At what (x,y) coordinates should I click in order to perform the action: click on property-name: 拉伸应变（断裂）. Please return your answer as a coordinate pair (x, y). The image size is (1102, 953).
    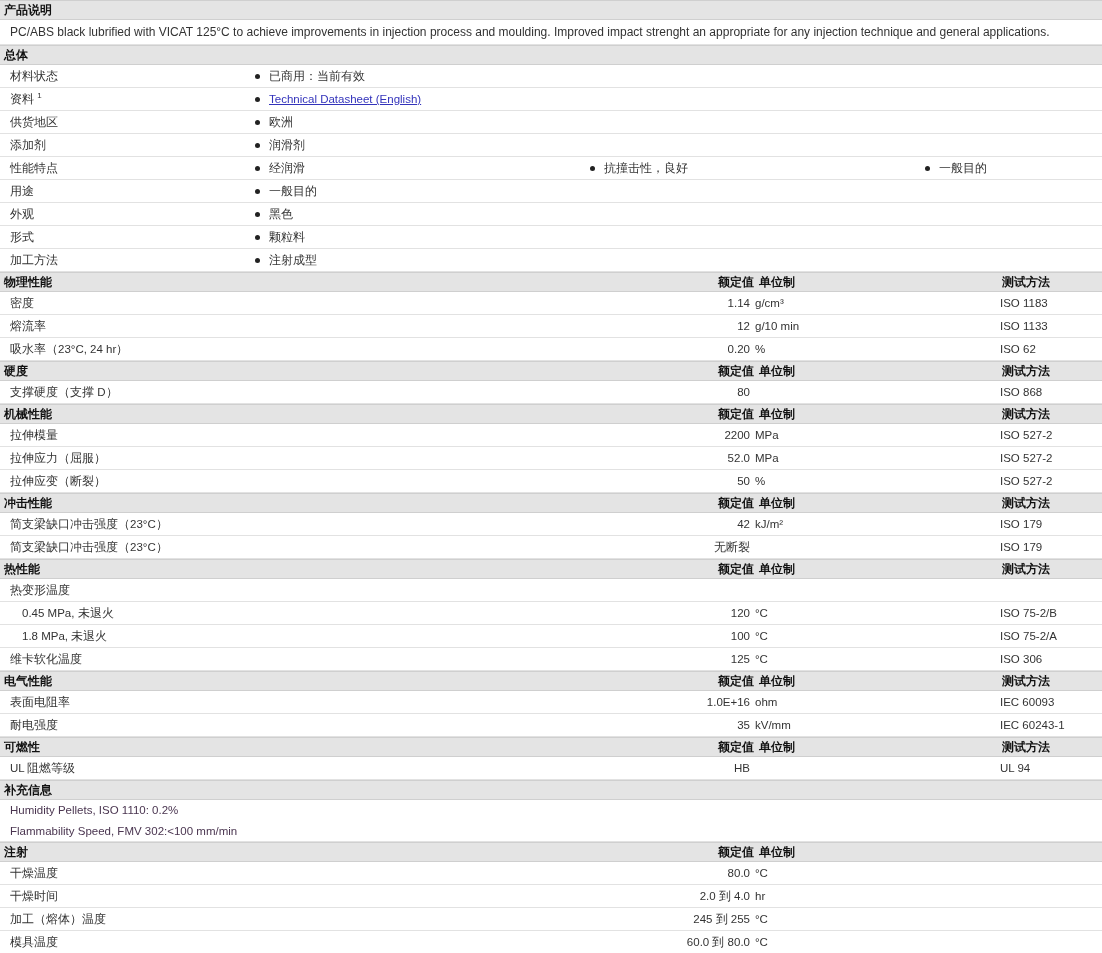
    Looking at the image, I should click on (58, 481).